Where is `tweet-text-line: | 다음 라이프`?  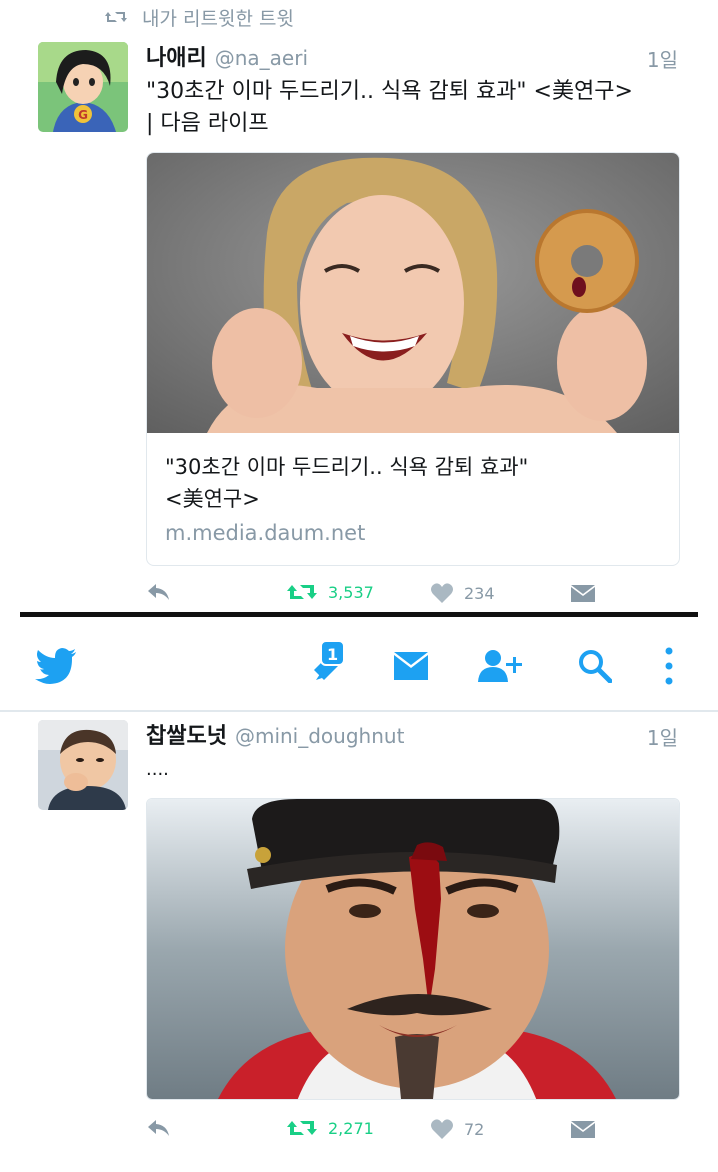
tweet-text-line: | 다음 라이프 is located at coordinates (207, 123).